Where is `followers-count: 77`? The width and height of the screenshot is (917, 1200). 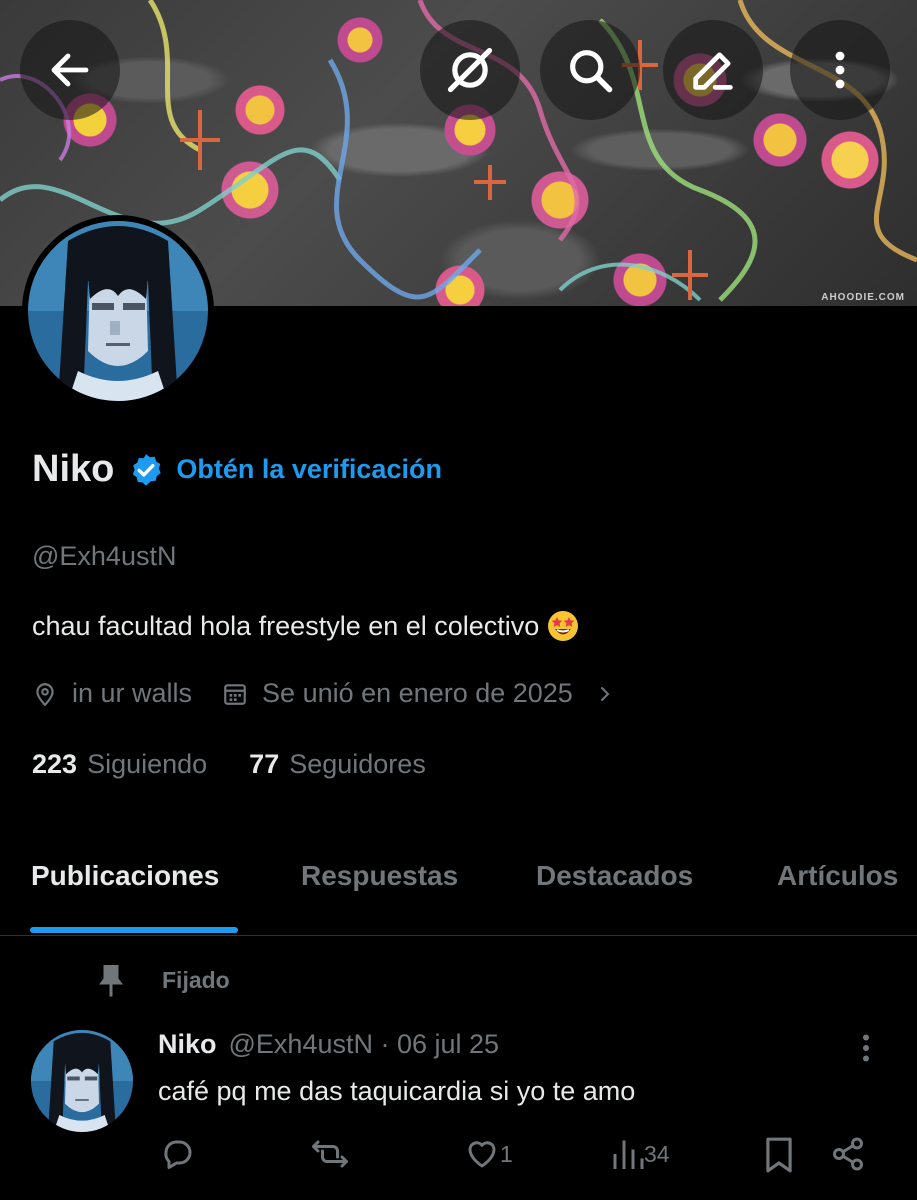
followers-count: 77 is located at coordinates (264, 764).